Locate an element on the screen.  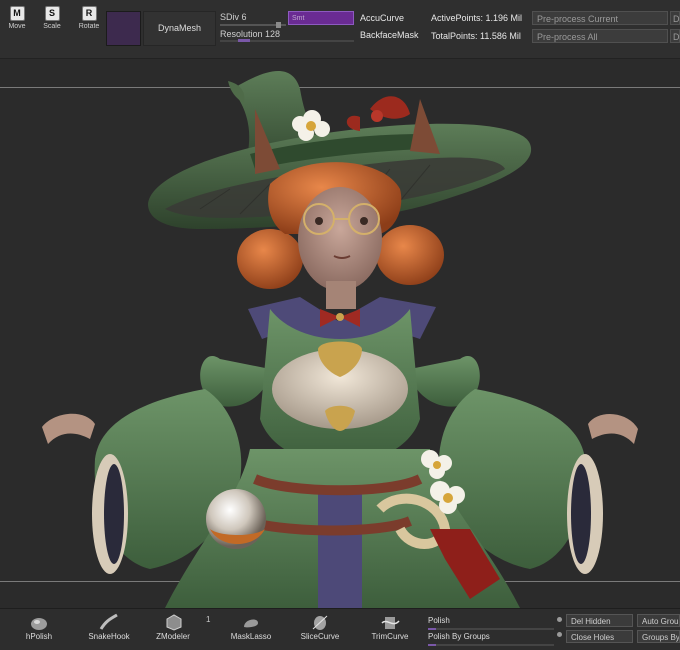
snakehook-icon is located at coordinates (108, 621).